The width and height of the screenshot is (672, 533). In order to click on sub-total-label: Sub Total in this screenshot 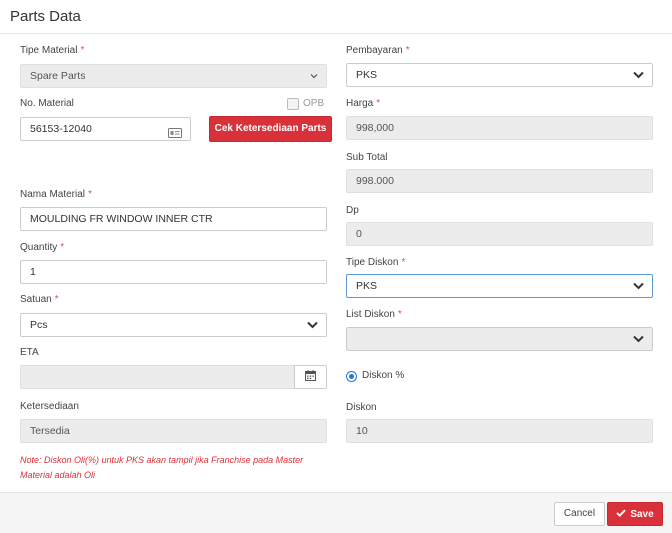, I will do `click(367, 157)`.